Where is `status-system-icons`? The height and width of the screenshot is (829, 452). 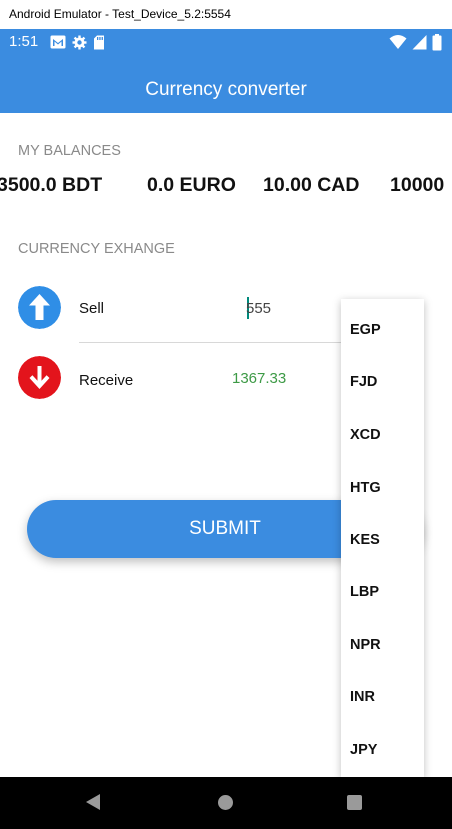
status-system-icons is located at coordinates (415, 42).